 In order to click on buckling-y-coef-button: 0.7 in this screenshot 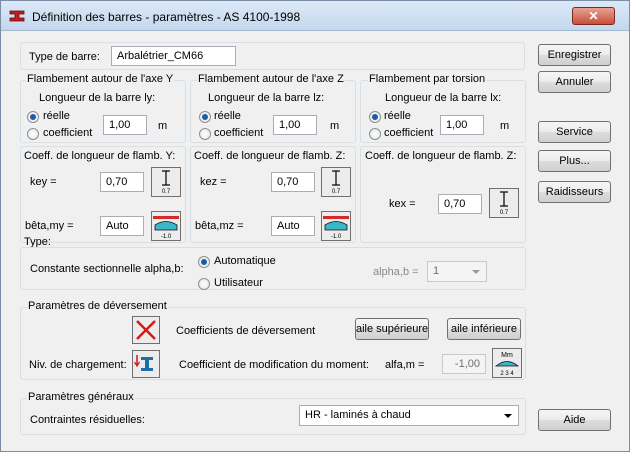, I will do `click(166, 182)`.